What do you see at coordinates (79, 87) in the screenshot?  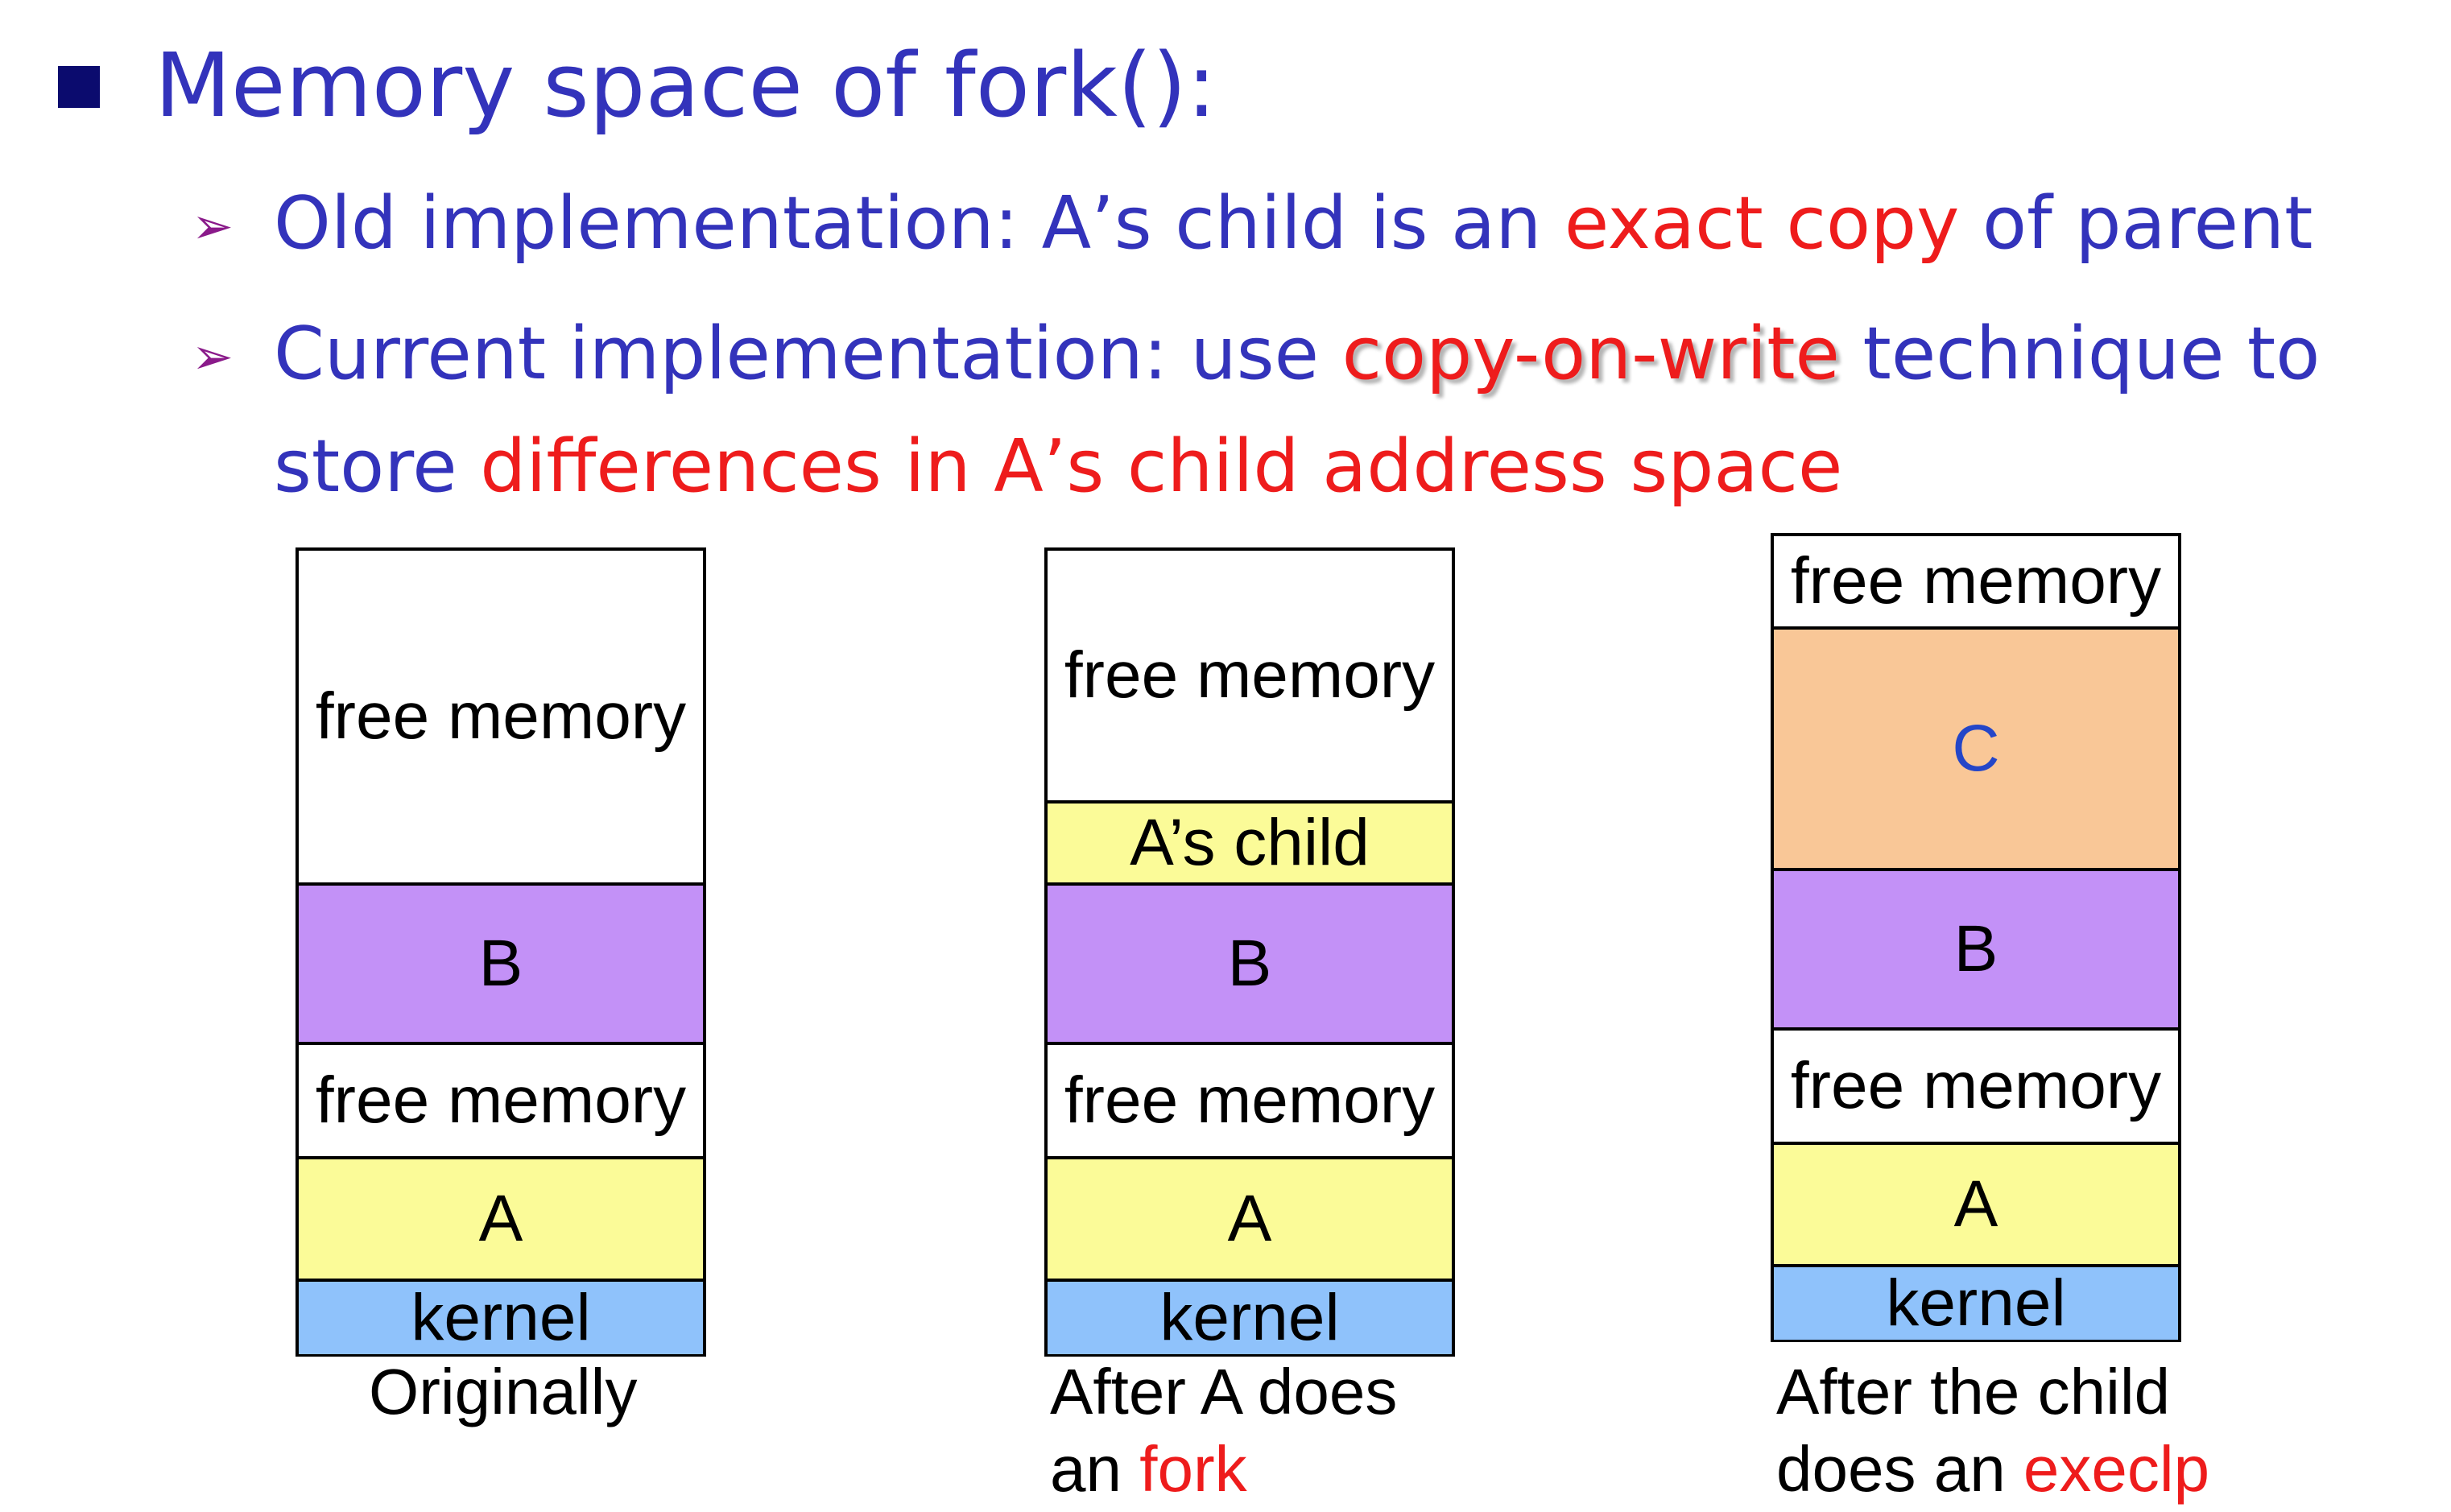 I see `bullet-square-icon` at bounding box center [79, 87].